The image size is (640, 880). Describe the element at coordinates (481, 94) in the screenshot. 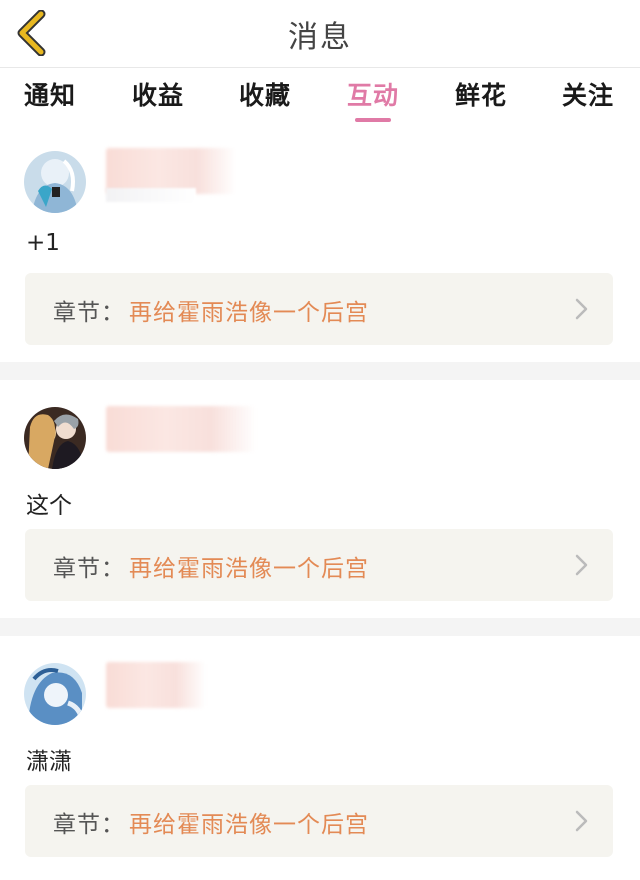

I see `tab-flowers: 鲜花` at that location.